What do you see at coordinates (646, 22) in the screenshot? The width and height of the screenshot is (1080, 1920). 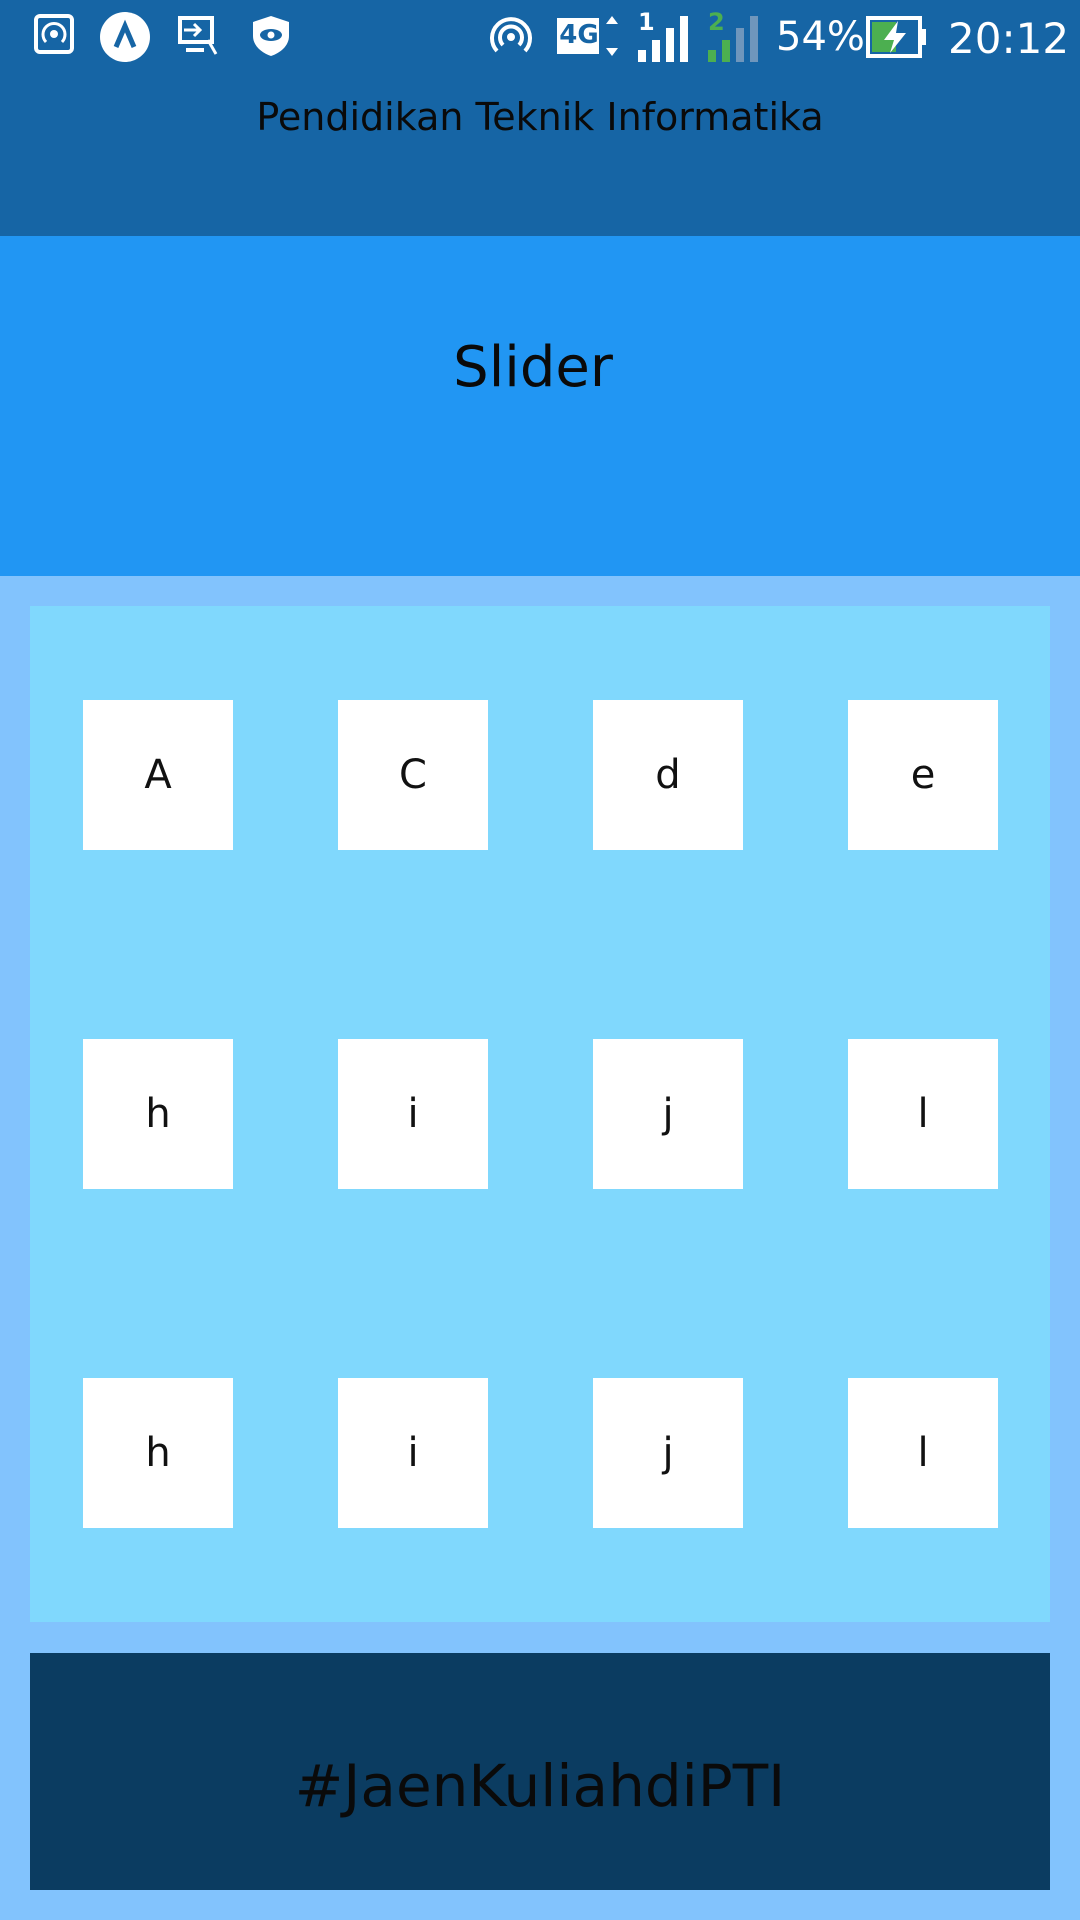 I see `sim1-label: 1` at bounding box center [646, 22].